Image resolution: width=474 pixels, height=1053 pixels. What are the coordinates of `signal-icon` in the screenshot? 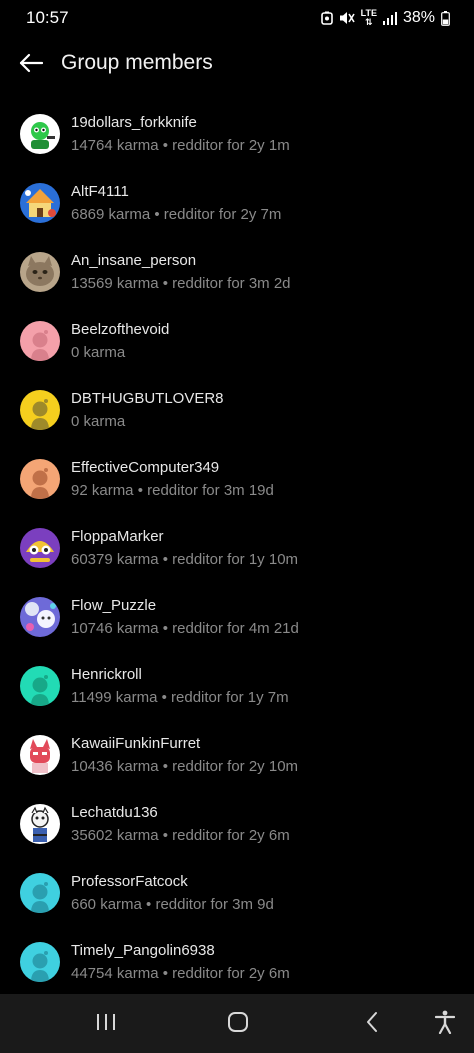 It's located at (389, 18).